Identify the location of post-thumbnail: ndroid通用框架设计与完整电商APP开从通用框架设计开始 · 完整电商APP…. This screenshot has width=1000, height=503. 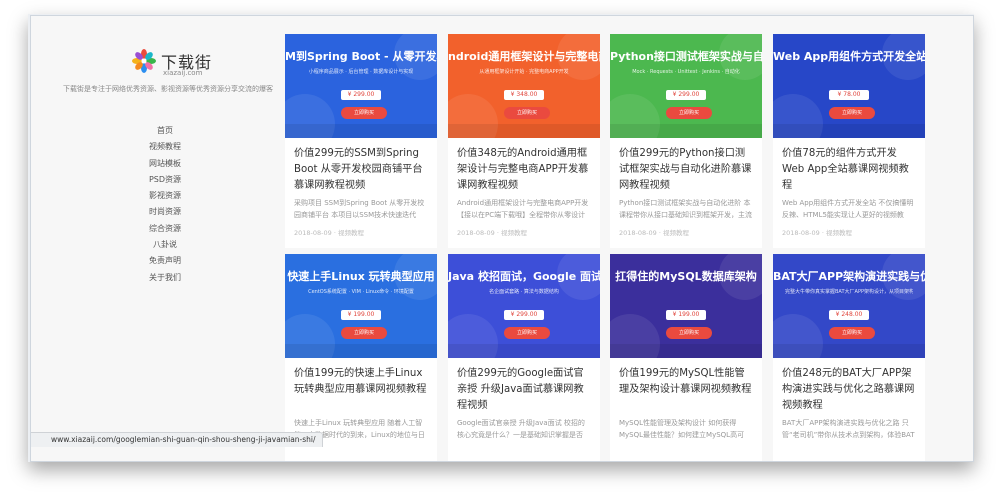
(524, 86).